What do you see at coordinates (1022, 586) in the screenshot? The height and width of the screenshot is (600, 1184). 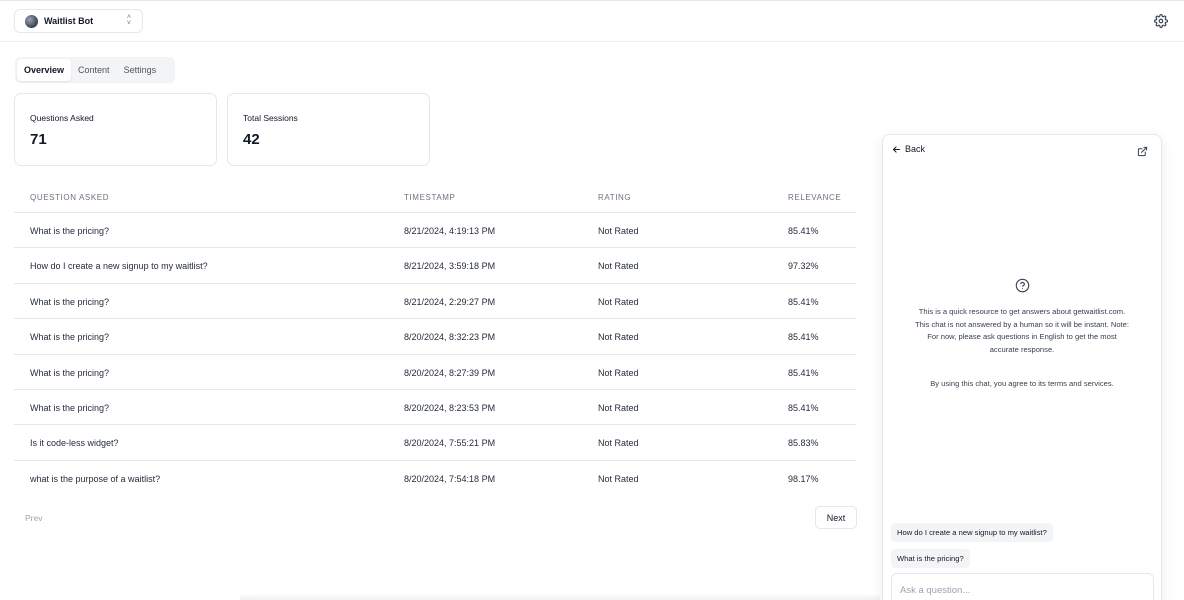 I see `chat-question-input` at bounding box center [1022, 586].